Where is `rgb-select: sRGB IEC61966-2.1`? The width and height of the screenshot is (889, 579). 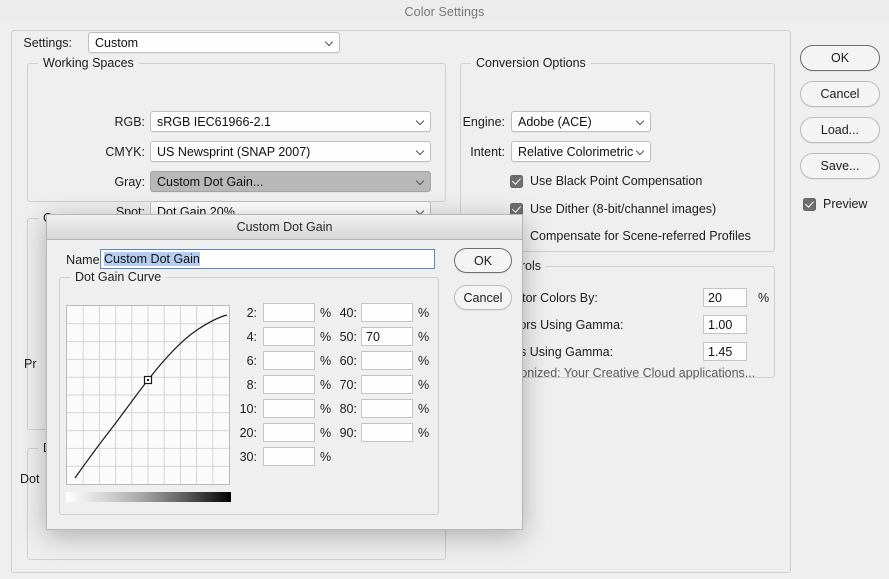
rgb-select: sRGB IEC61966-2.1 is located at coordinates (290, 121).